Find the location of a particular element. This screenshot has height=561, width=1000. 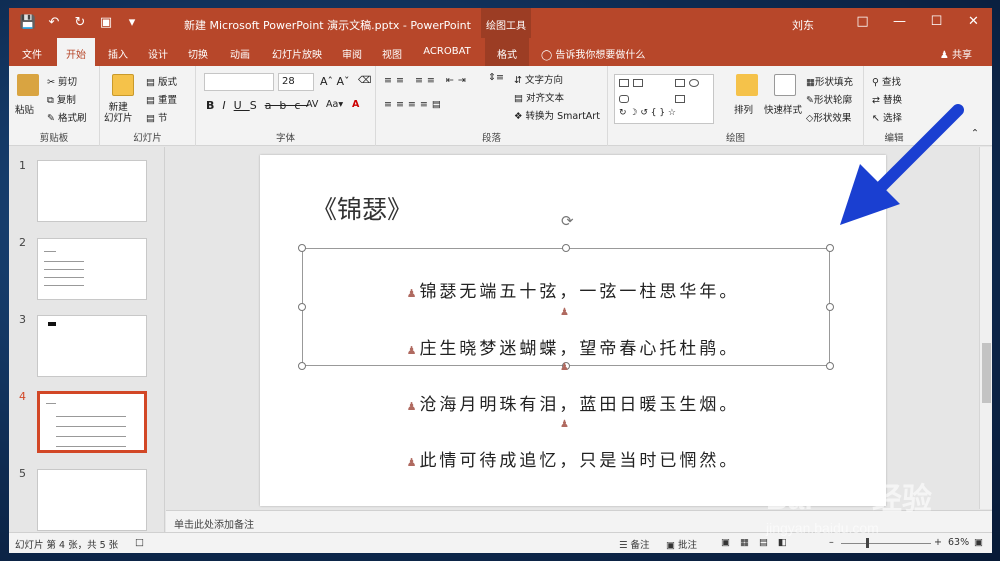

close-icon: ✕ is located at coordinates (973, 23).